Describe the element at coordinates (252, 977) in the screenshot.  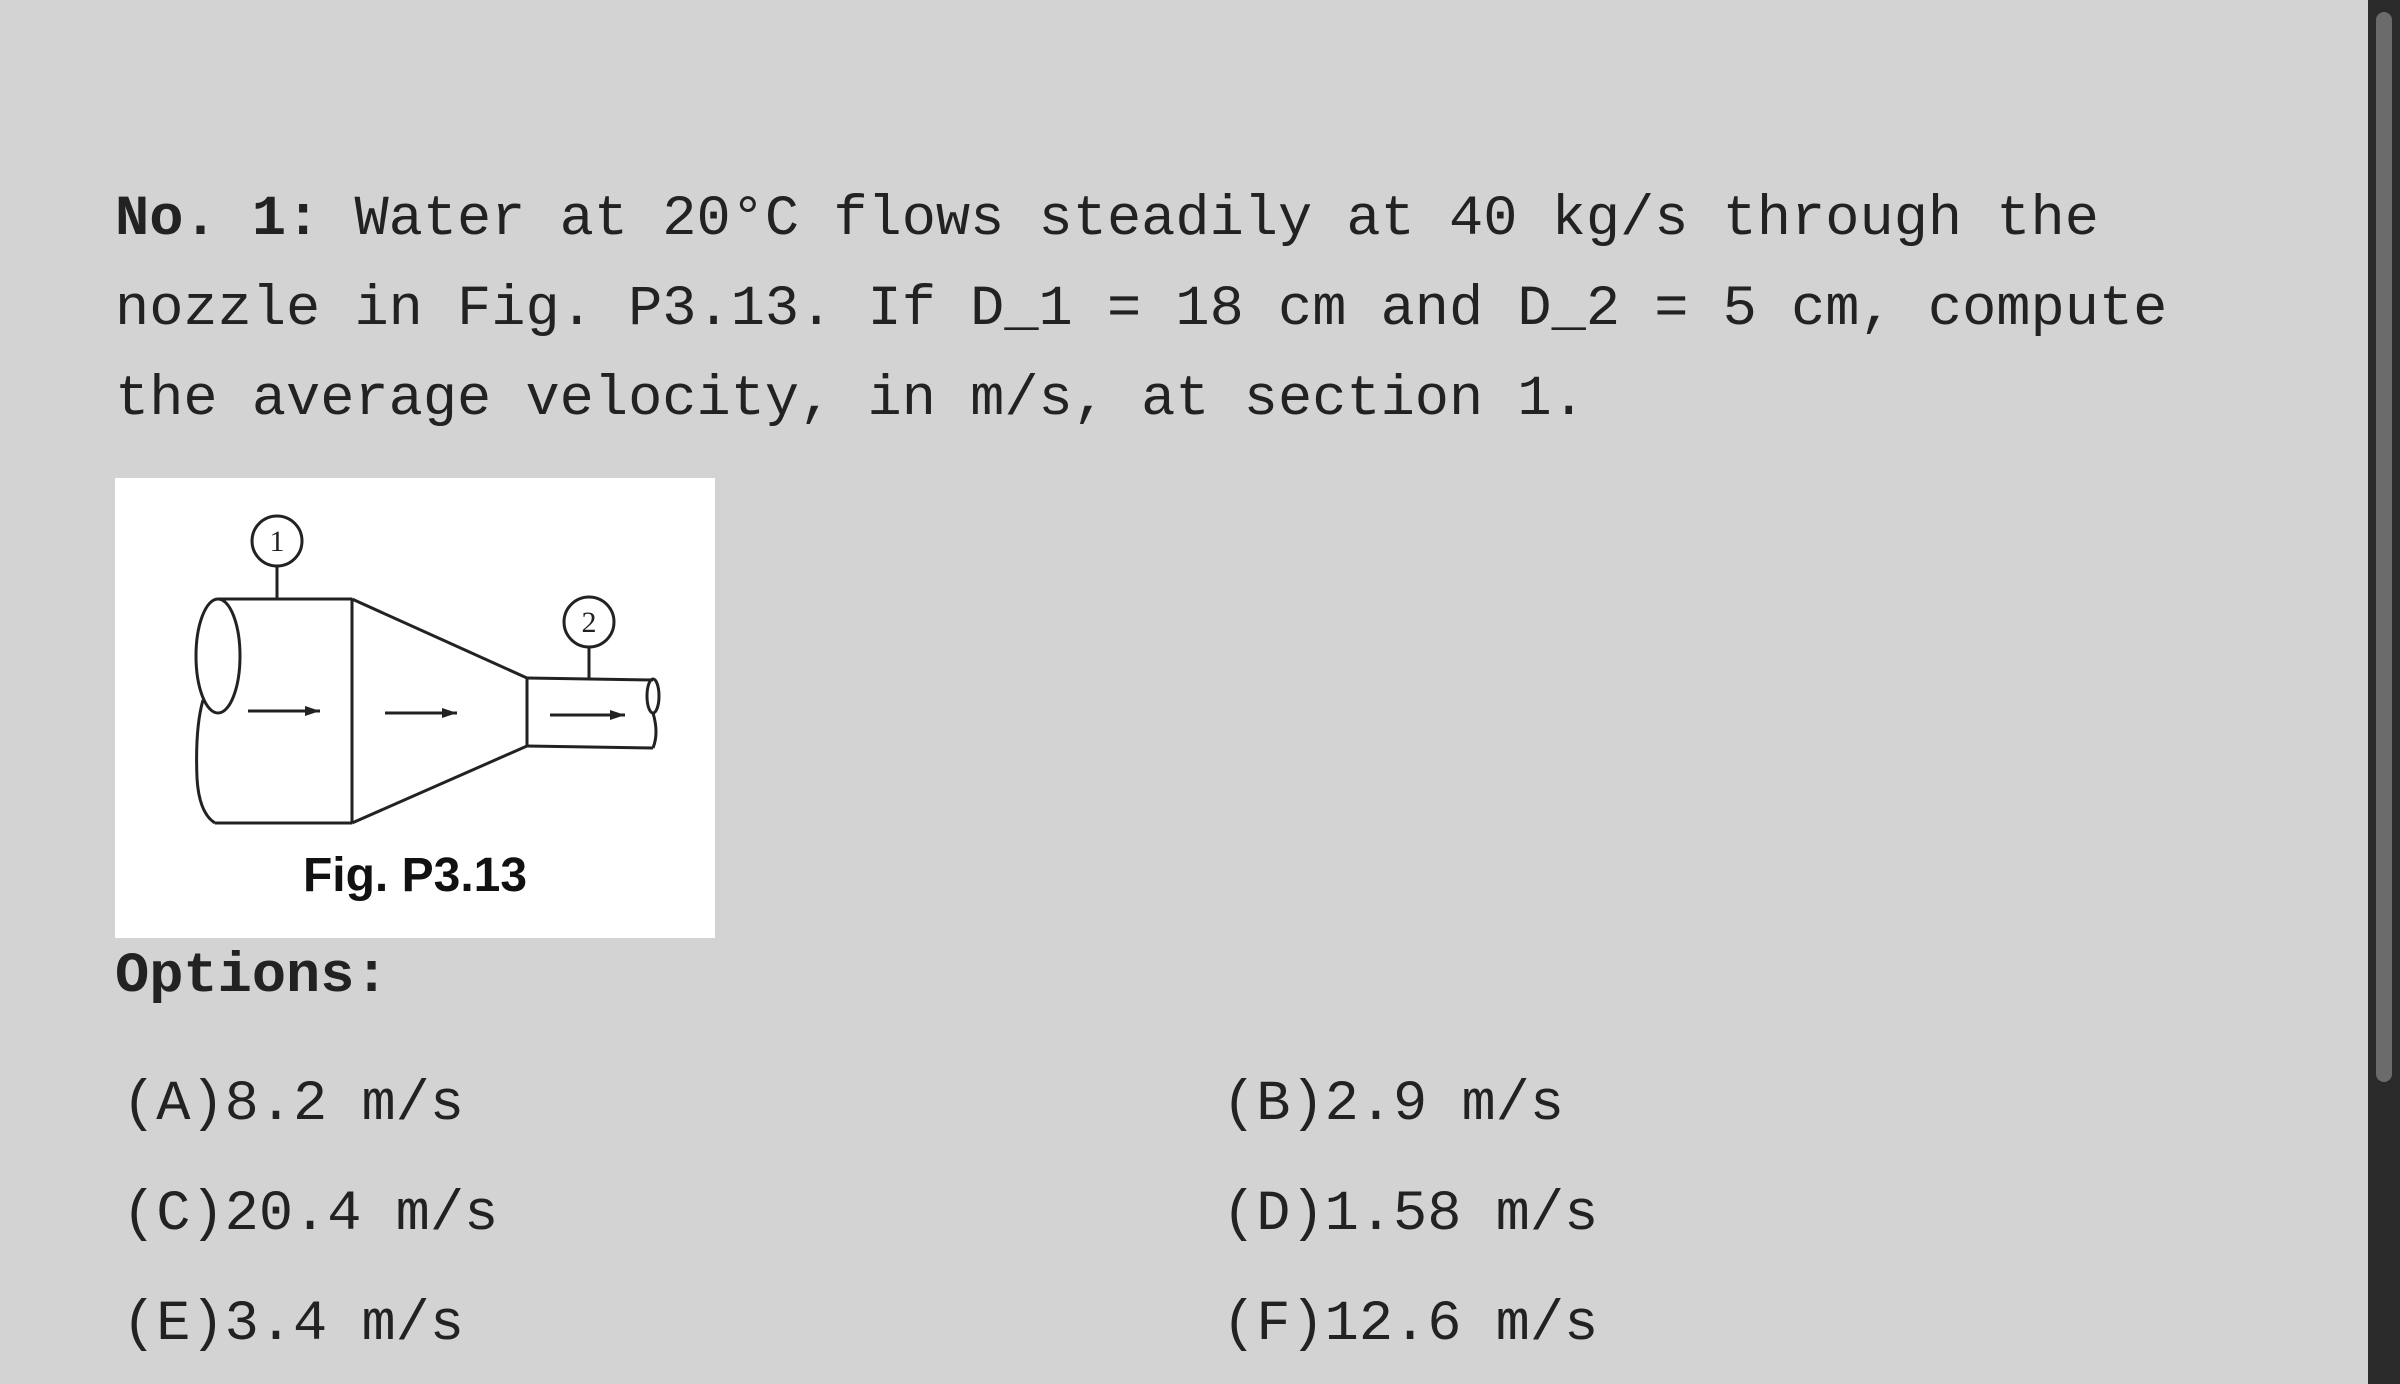
I see `options-heading: Options:` at that location.